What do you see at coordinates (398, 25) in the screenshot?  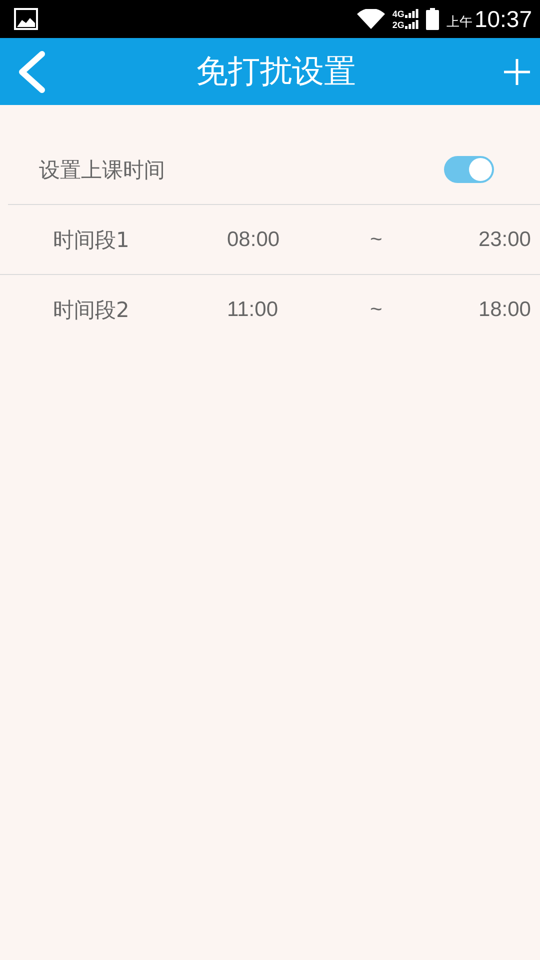 I see `network-label: 2G` at bounding box center [398, 25].